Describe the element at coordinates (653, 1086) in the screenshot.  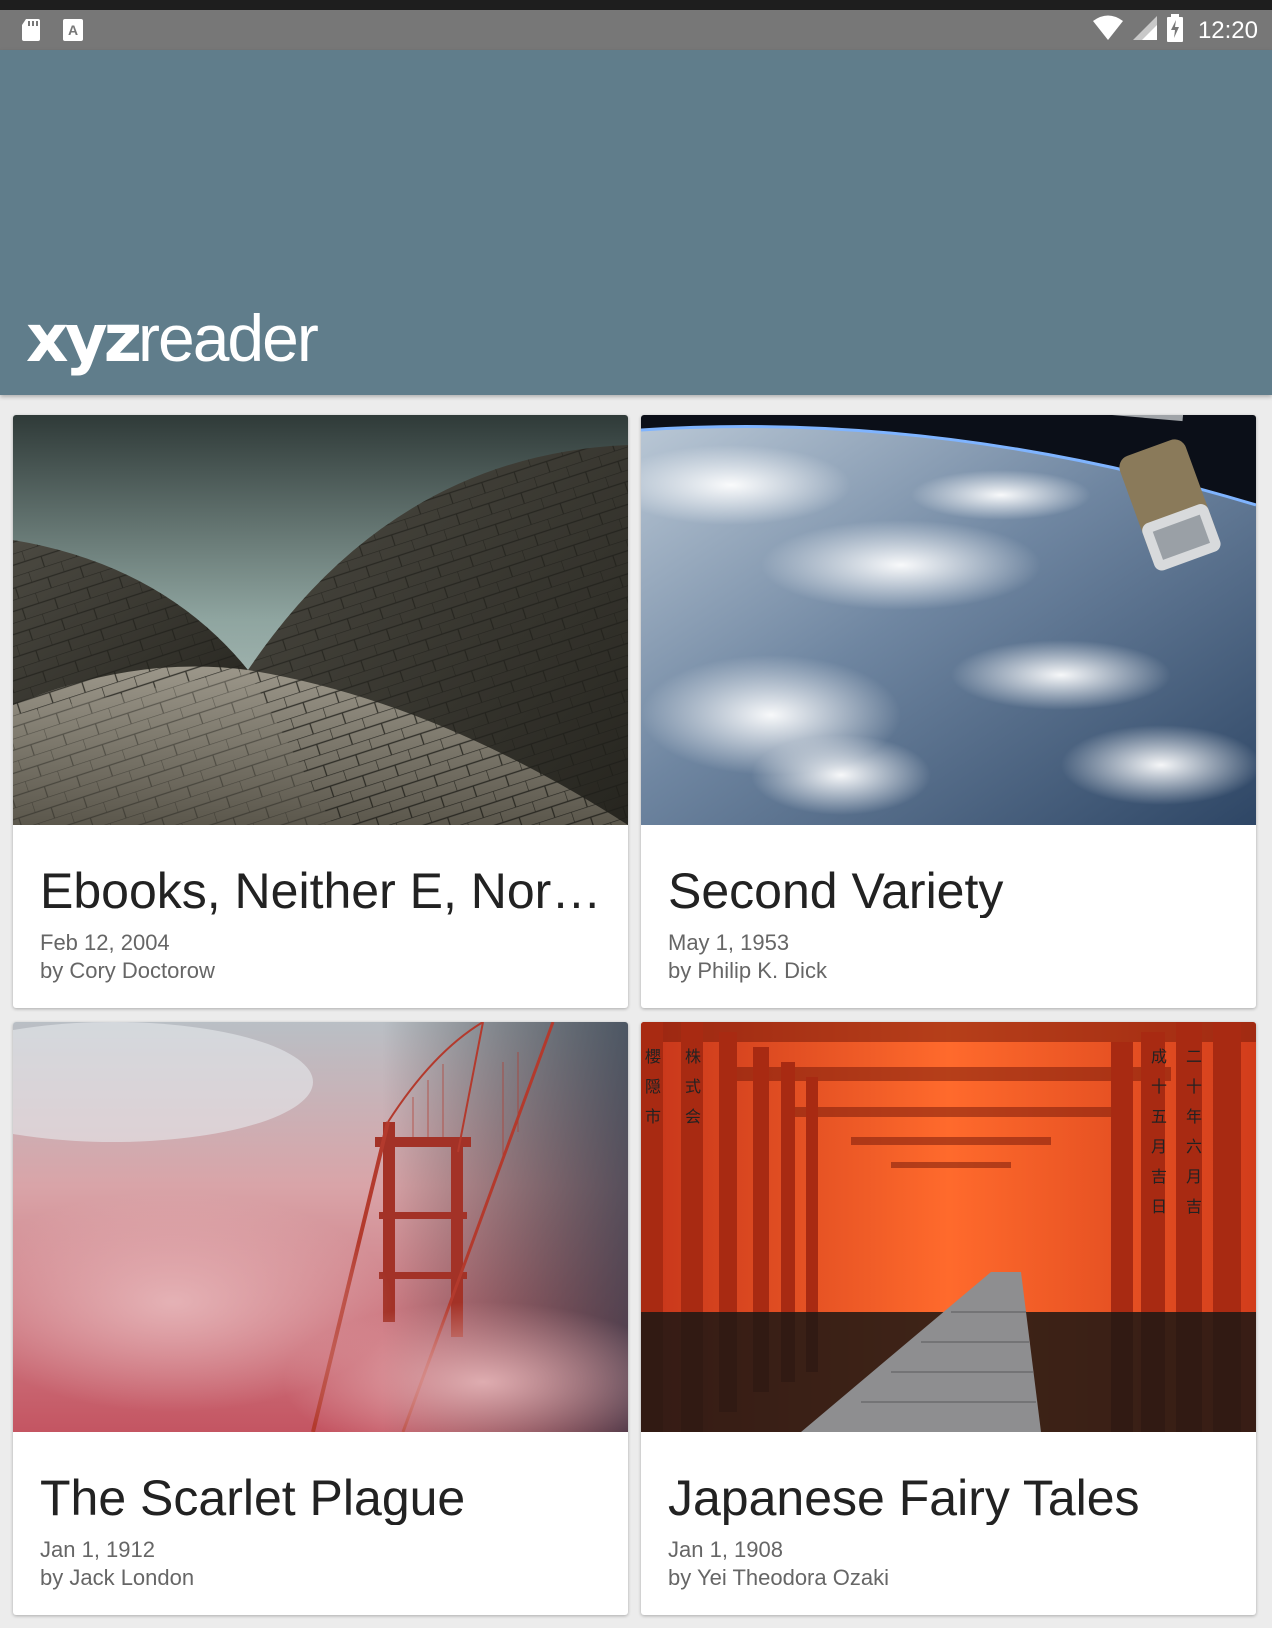
I see `svg-text: 隠` at that location.